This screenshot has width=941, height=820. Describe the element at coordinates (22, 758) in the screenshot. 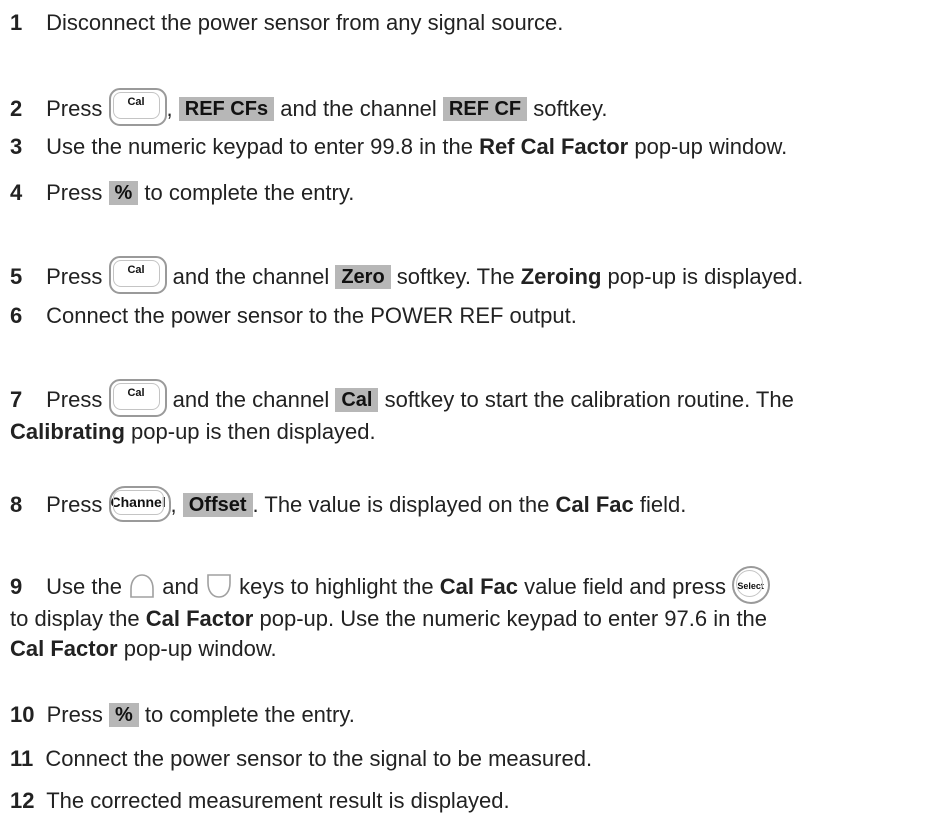

I see `step-number: 11` at that location.